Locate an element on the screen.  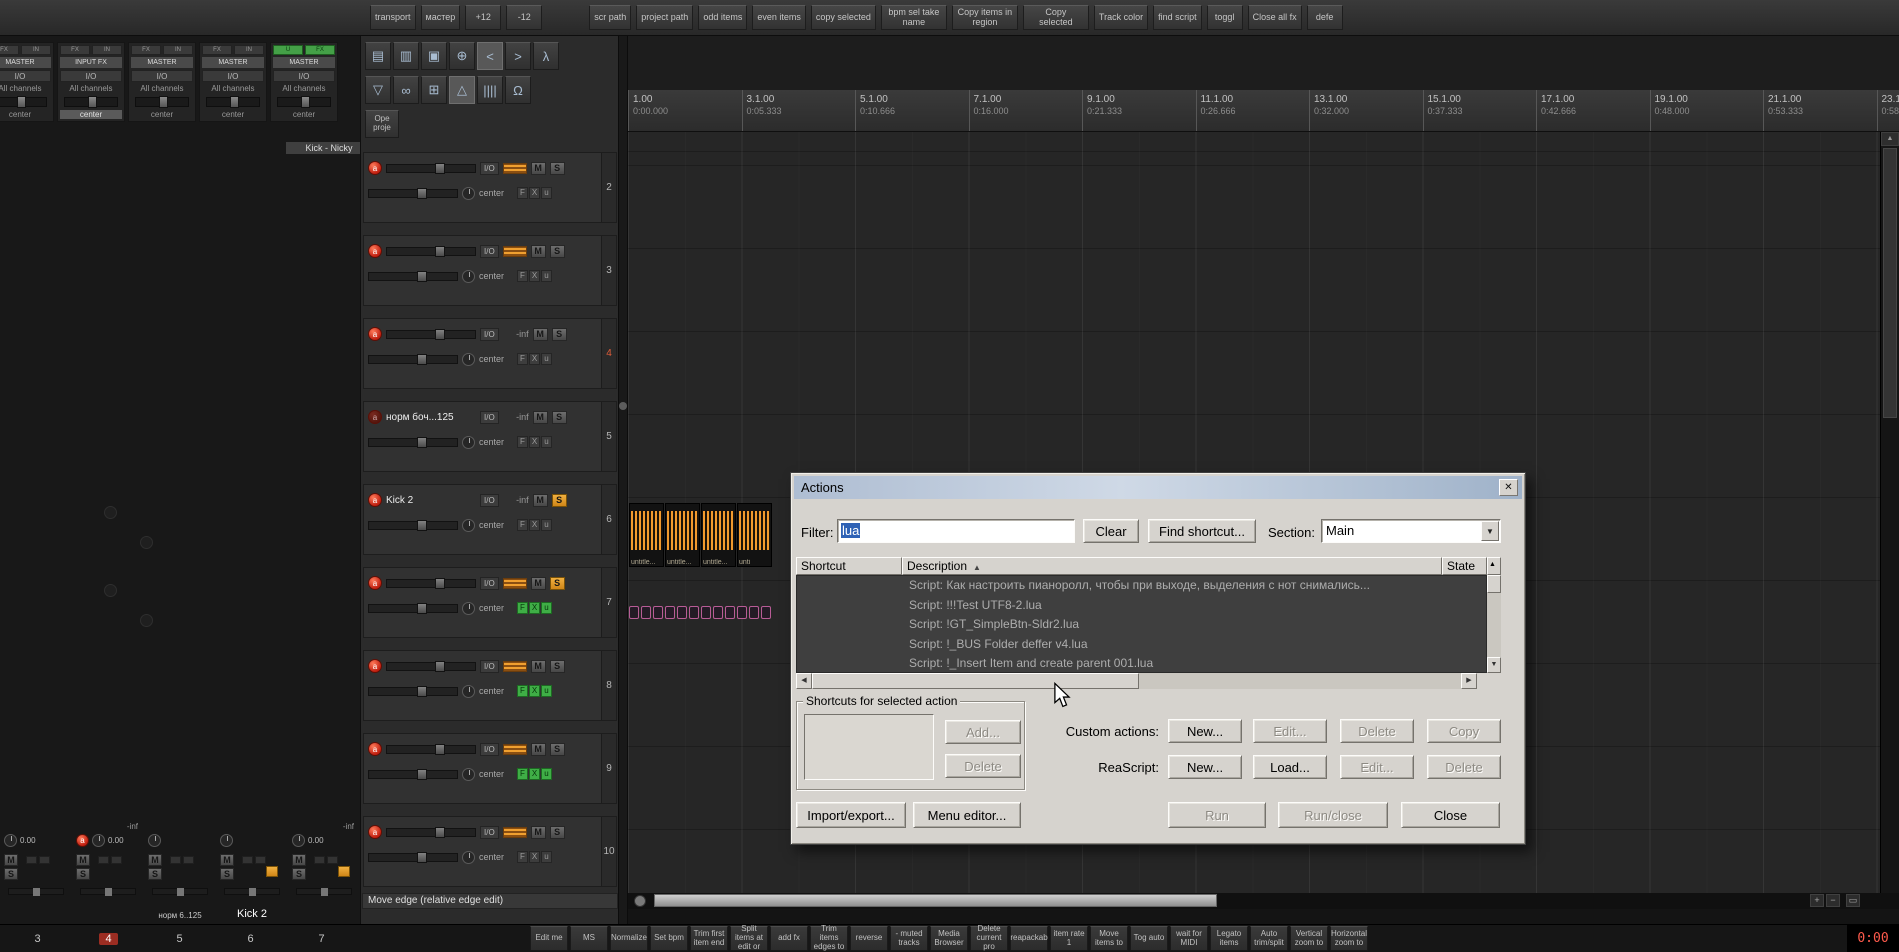
stretch-tool-icon: |||| is located at coordinates (490, 90).